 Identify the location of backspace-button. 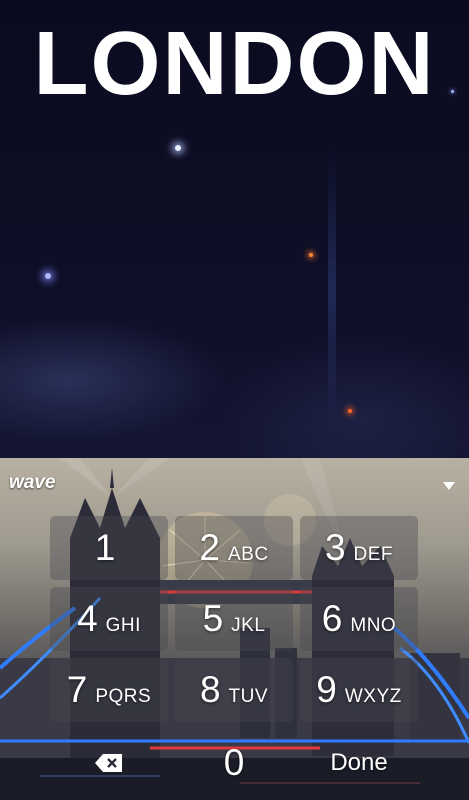
(109, 763).